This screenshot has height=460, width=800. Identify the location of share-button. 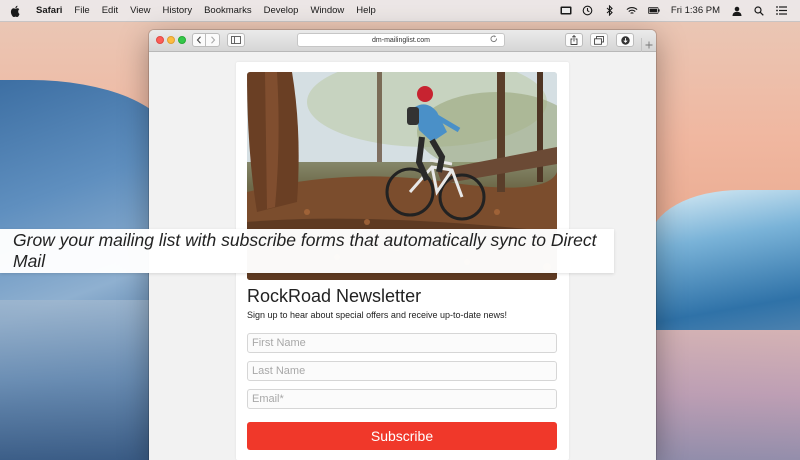
(574, 40).